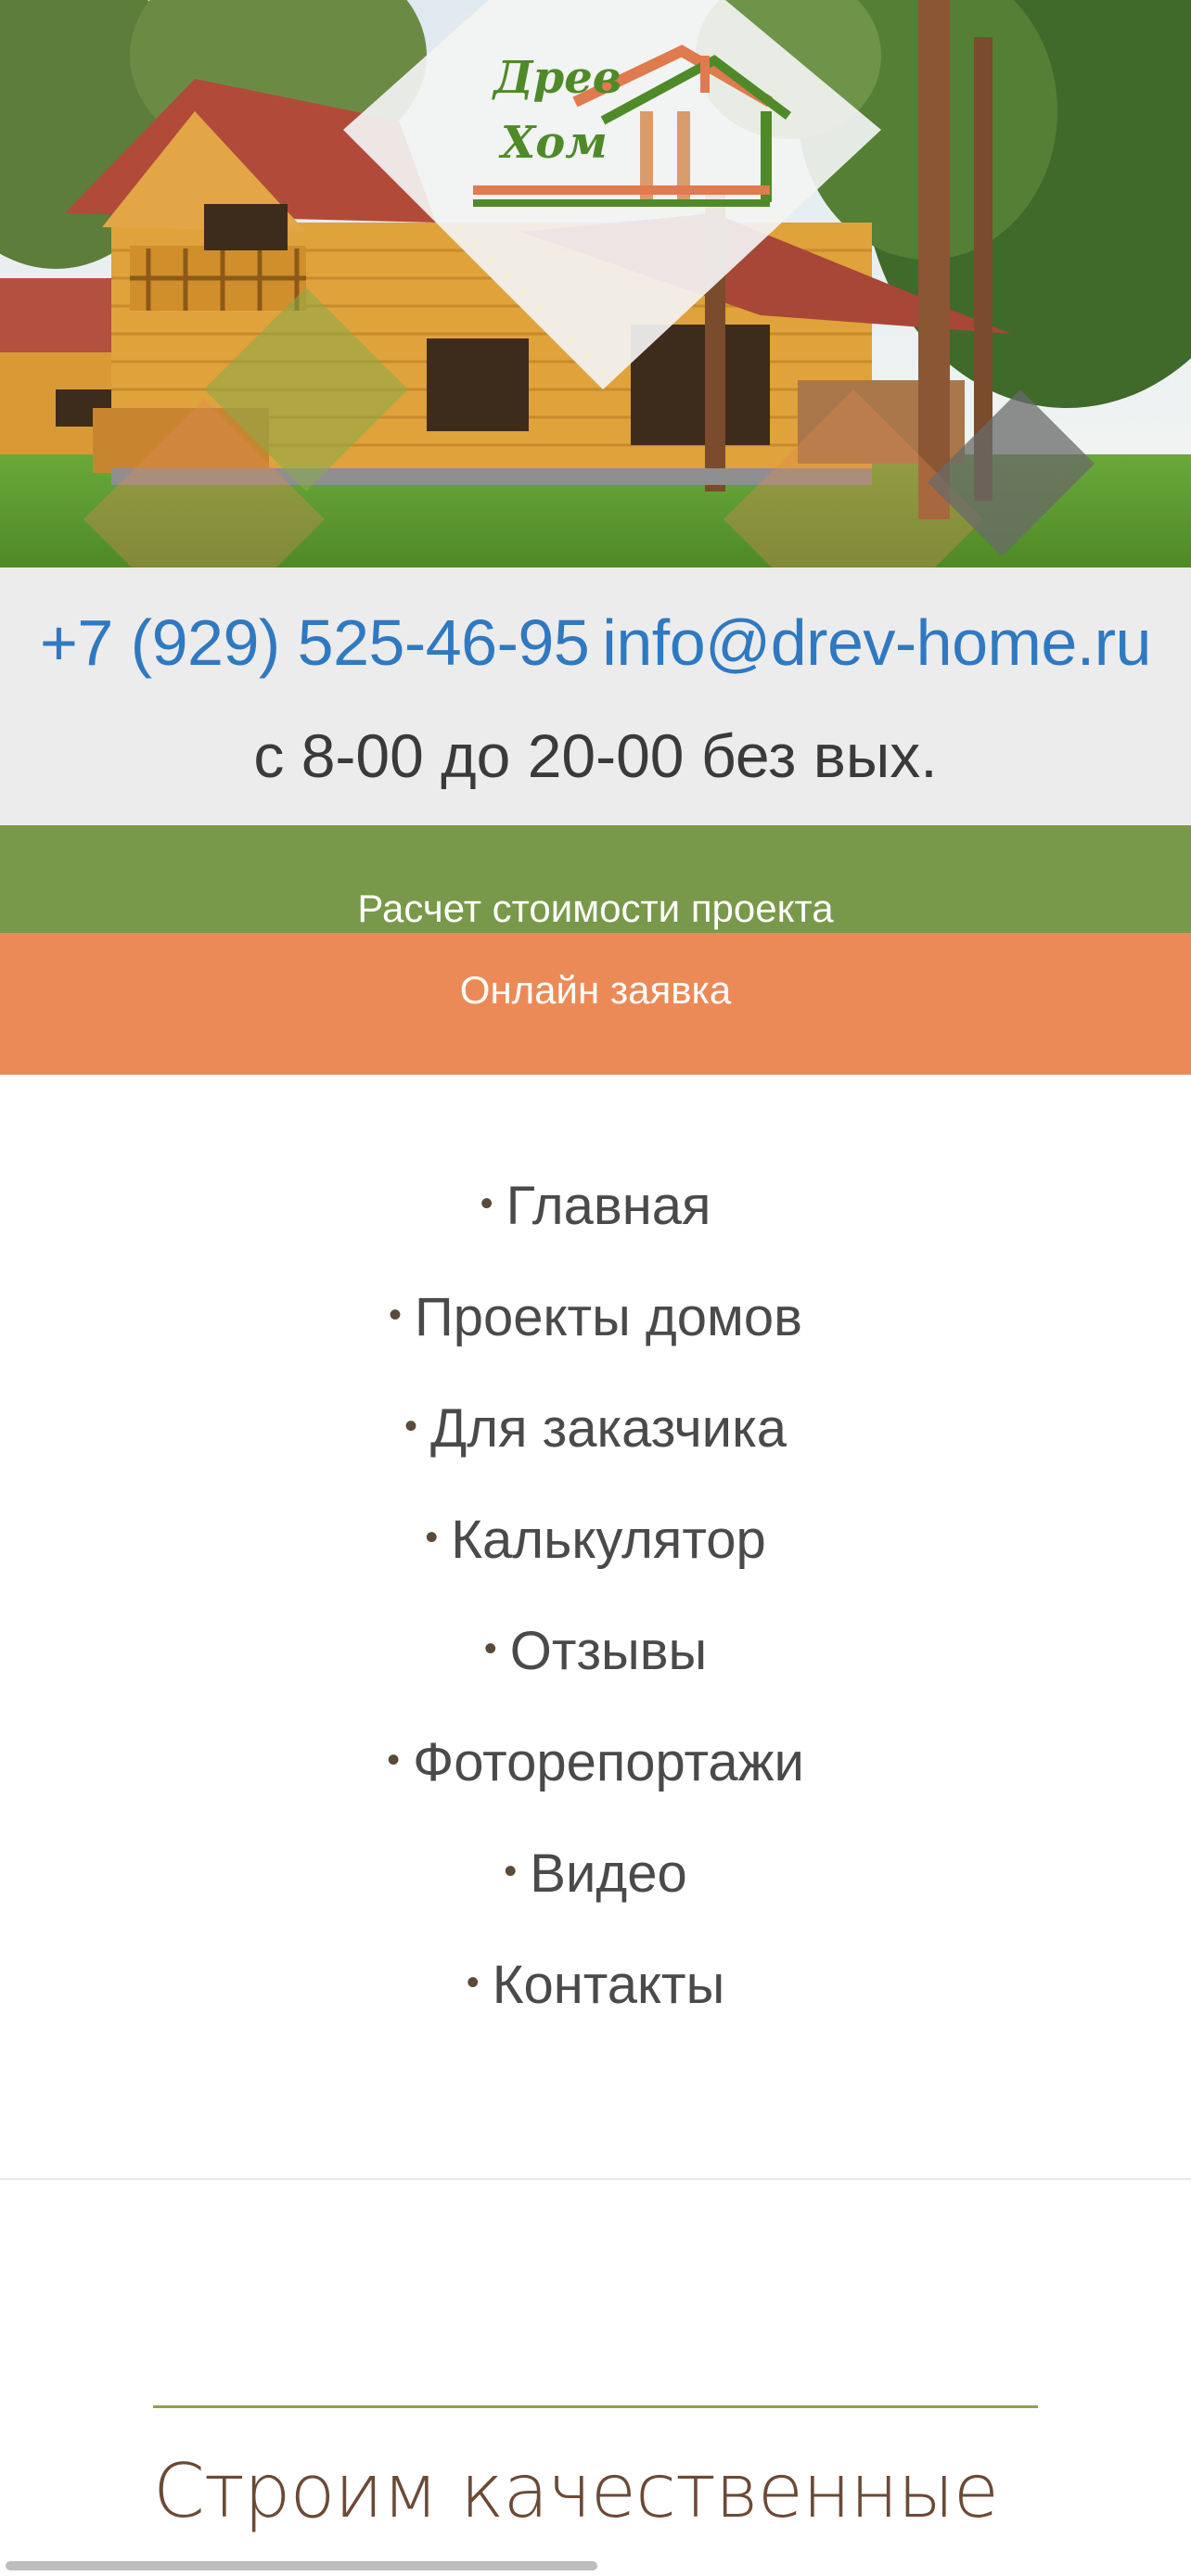 The height and width of the screenshot is (2576, 1191). I want to click on nav-item-for-customer: • Для заказчика, so click(595, 1428).